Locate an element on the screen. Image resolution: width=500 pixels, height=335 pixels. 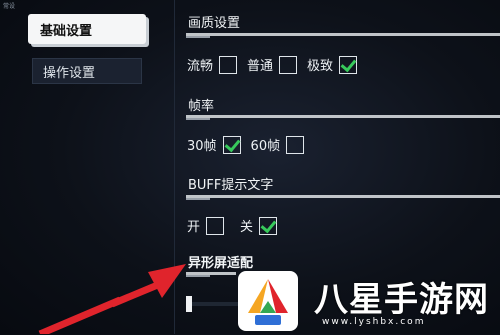
watermark-logo is located at coordinates (268, 301).